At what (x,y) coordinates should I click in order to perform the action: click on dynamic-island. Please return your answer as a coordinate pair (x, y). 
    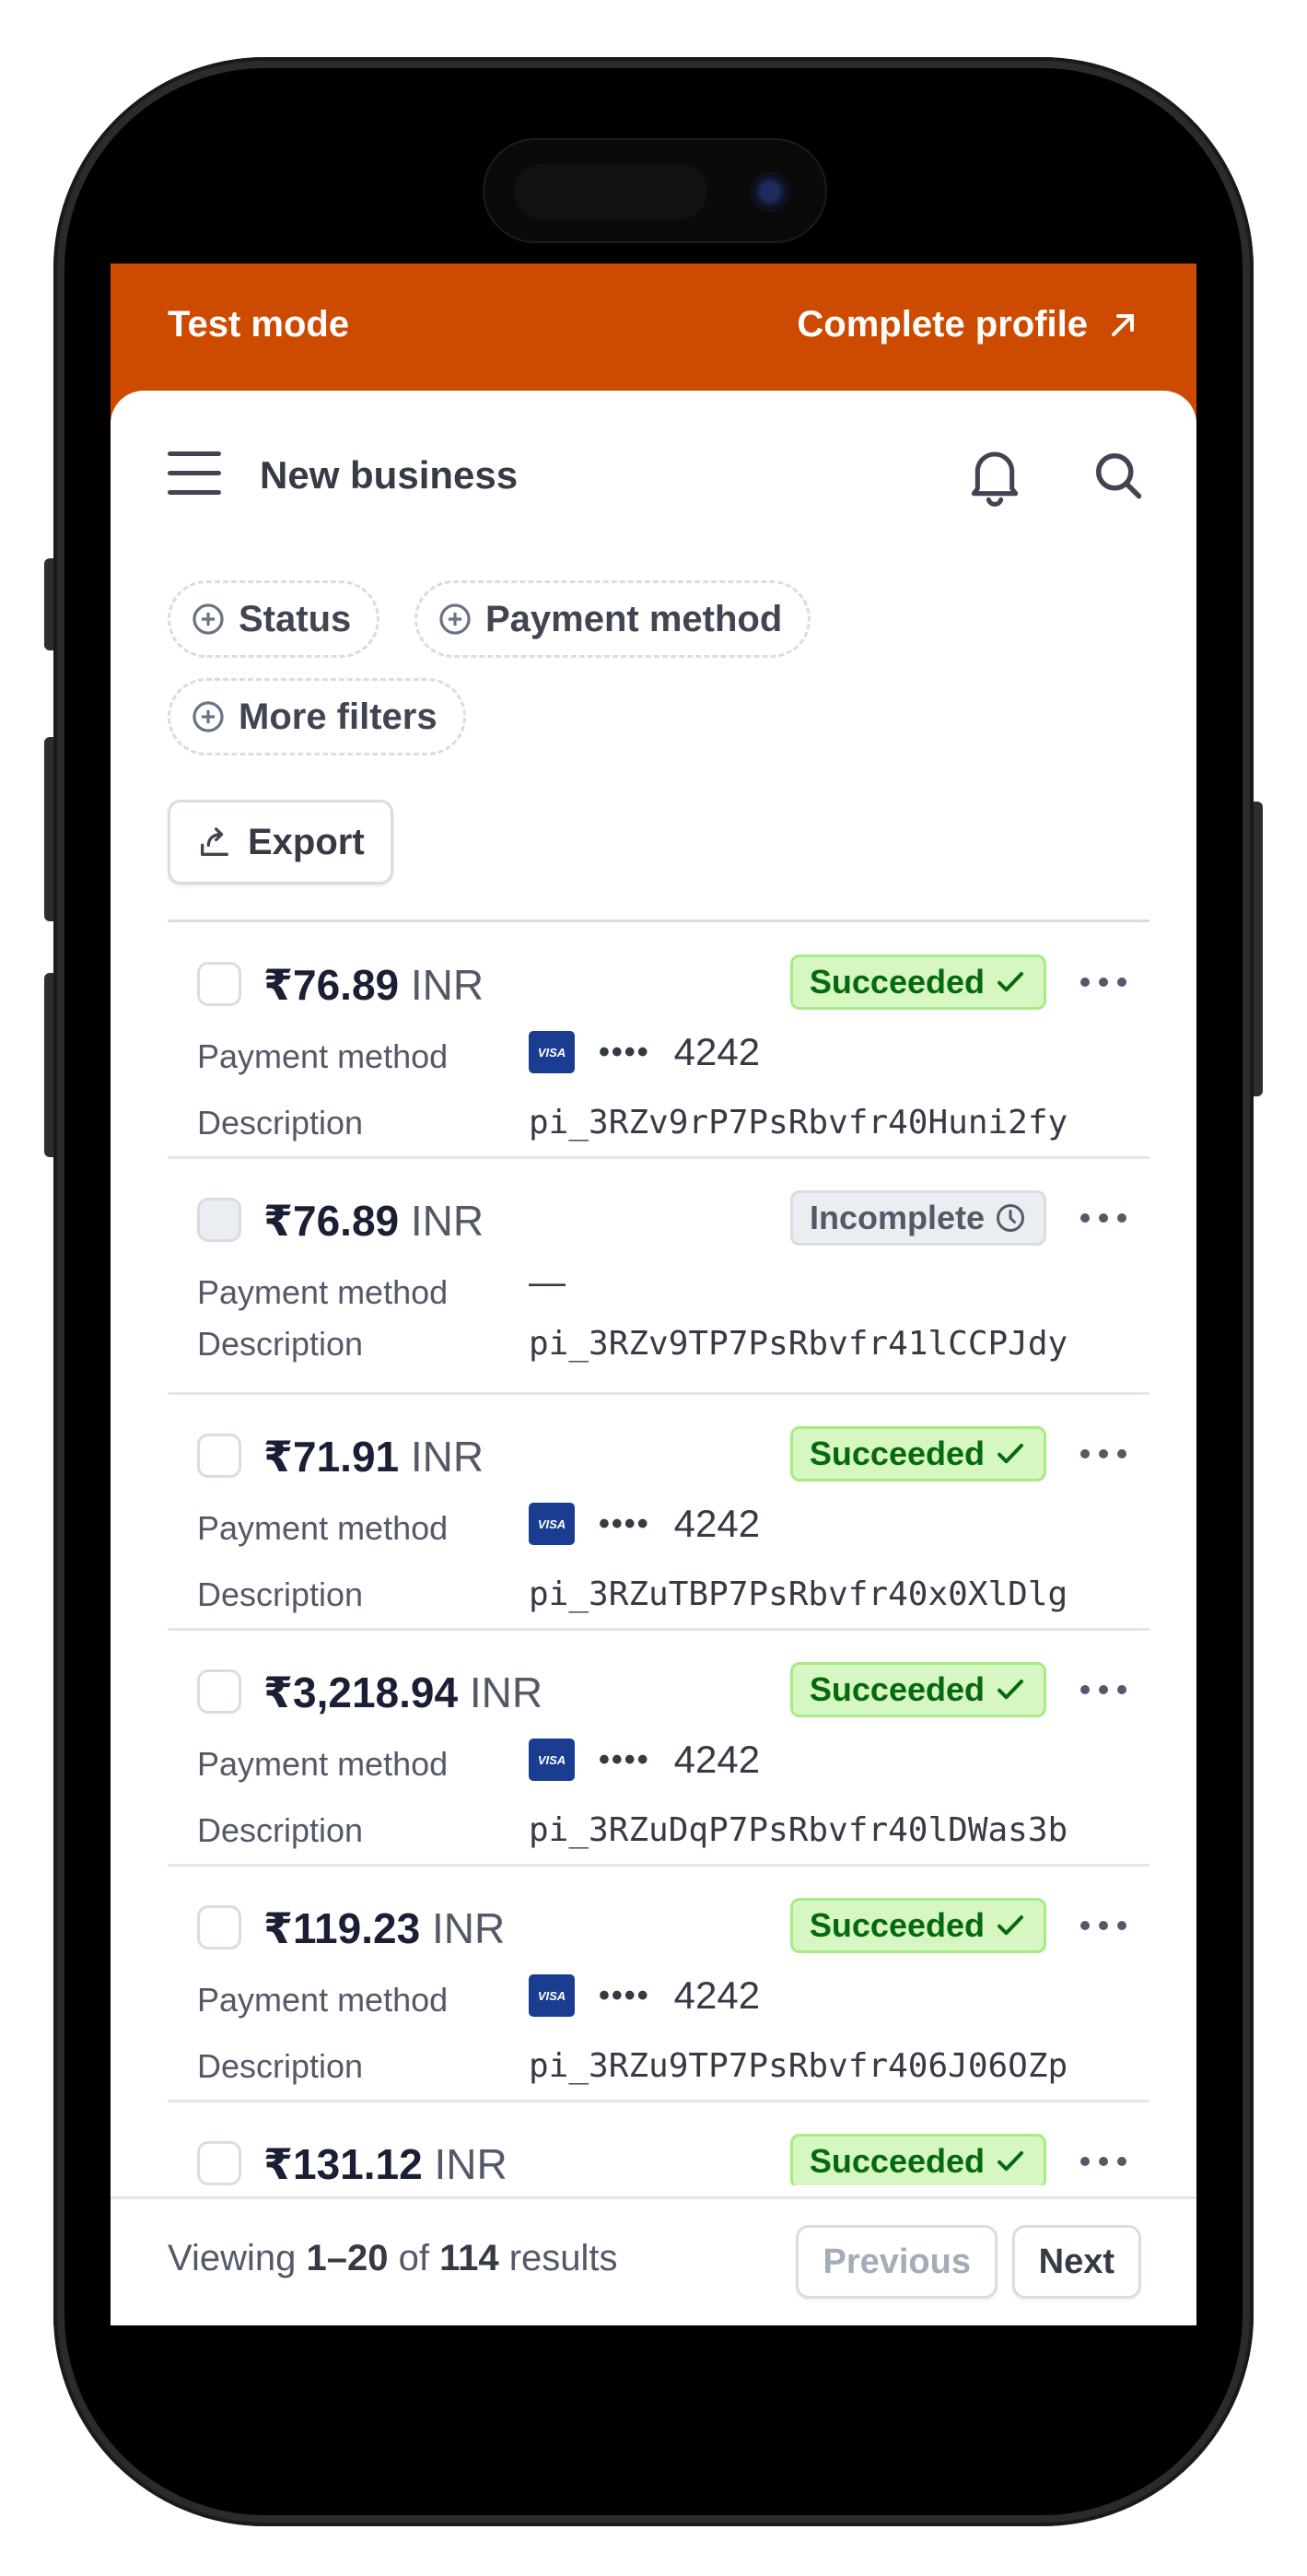
    Looking at the image, I should click on (655, 190).